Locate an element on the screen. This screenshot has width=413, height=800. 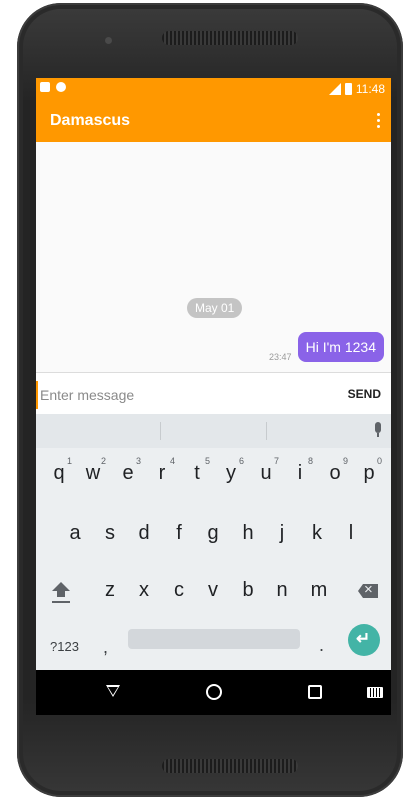
app-bar: Damascus is located at coordinates (213, 122).